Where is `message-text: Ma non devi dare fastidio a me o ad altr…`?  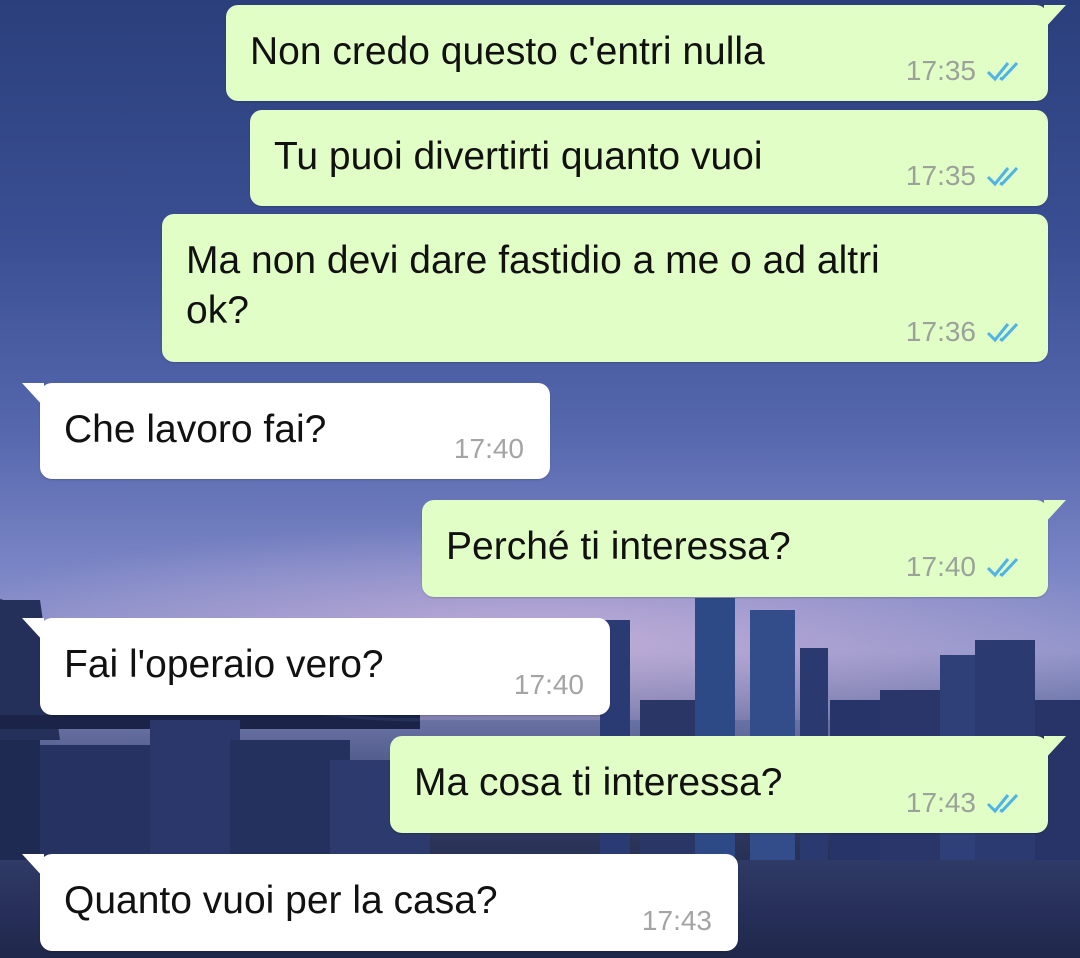
message-text: Ma non devi dare fastidio a me o ad altr… is located at coordinates (533, 285).